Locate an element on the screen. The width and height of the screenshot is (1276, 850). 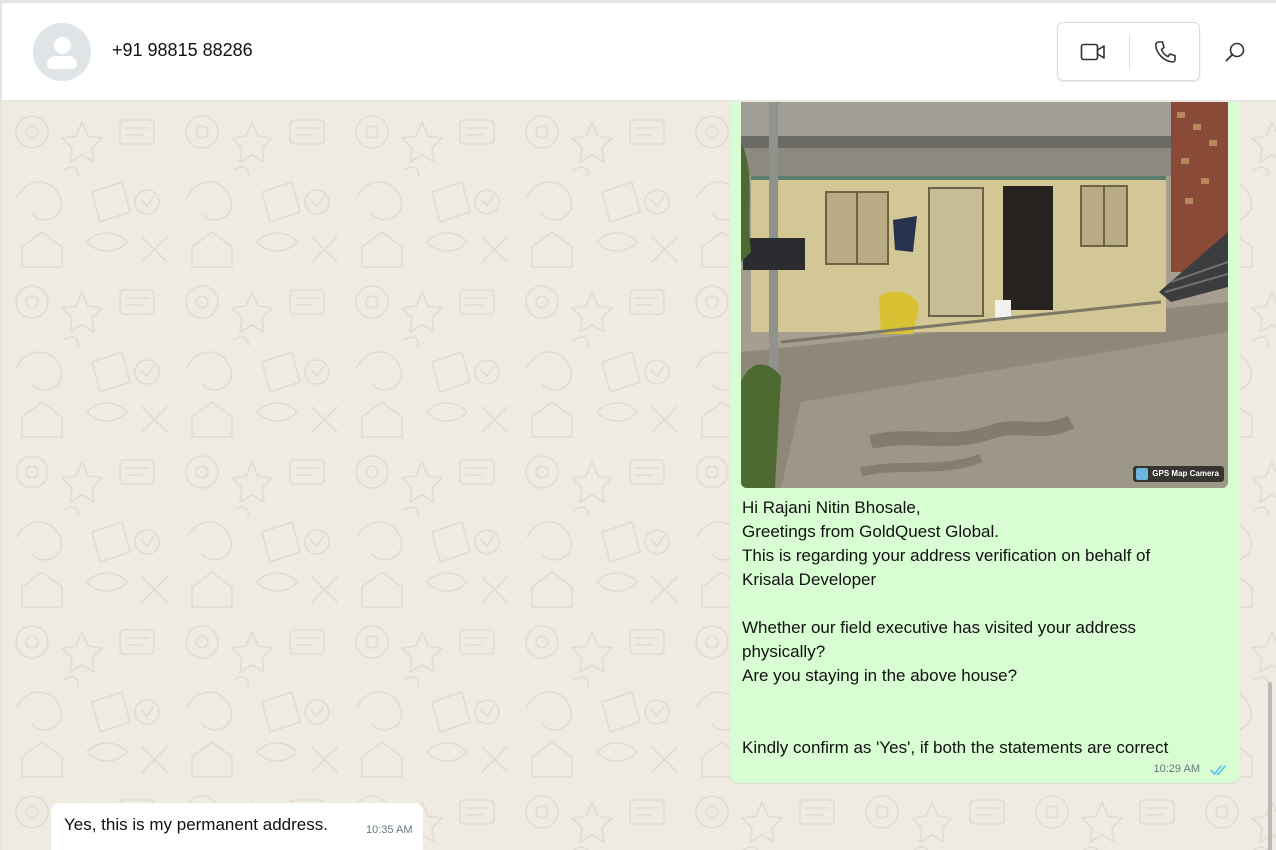
incoming-message-text: Yes, this is my permanent address. is located at coordinates (196, 824).